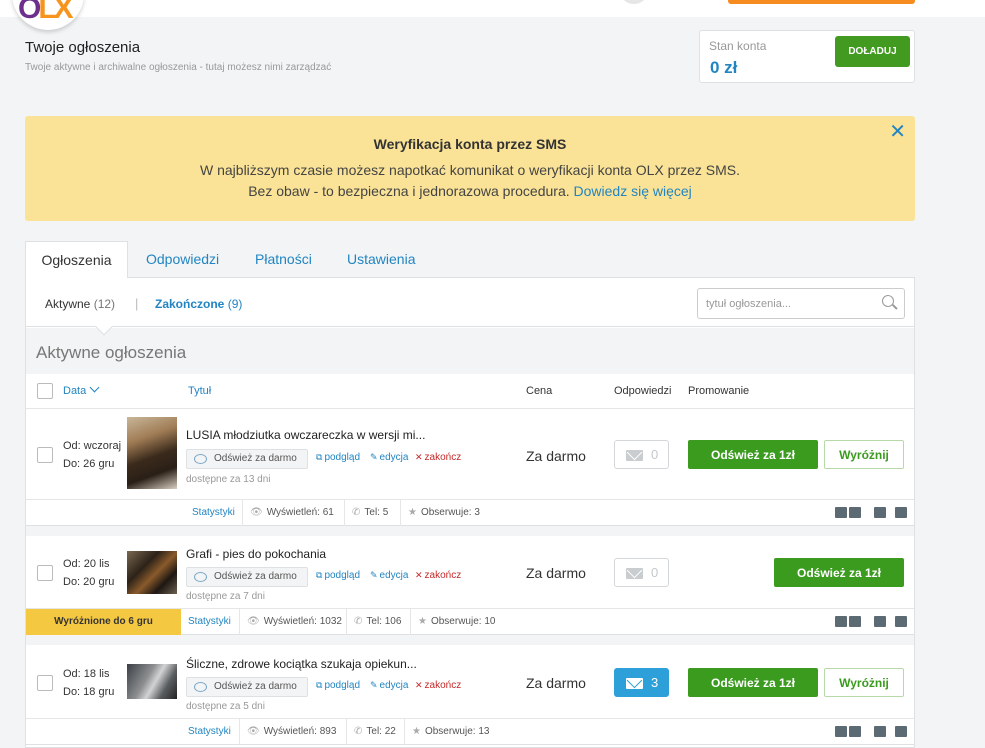 This screenshot has height=748, width=985. Describe the element at coordinates (633, 191) in the screenshot. I see `learn-more-link: Dowiedz się więcej` at that location.